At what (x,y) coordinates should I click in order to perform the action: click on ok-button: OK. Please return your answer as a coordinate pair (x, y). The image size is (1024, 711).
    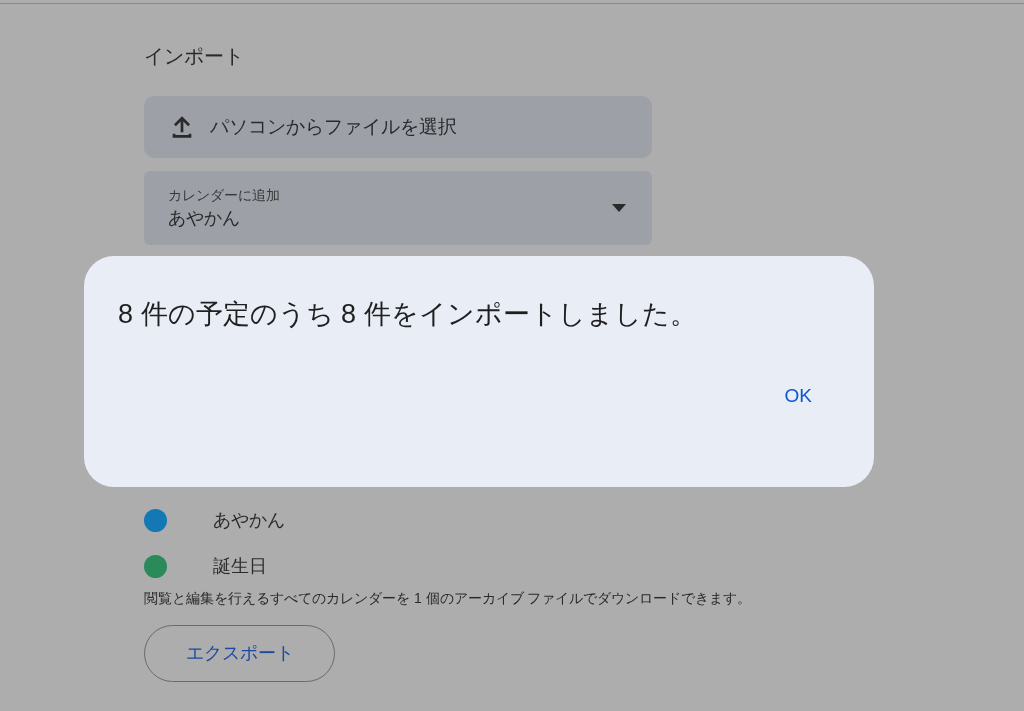
    Looking at the image, I should click on (798, 396).